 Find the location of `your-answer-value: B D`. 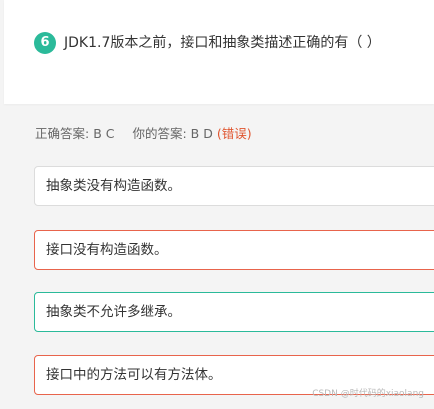

your-answer-value: B D is located at coordinates (201, 133).